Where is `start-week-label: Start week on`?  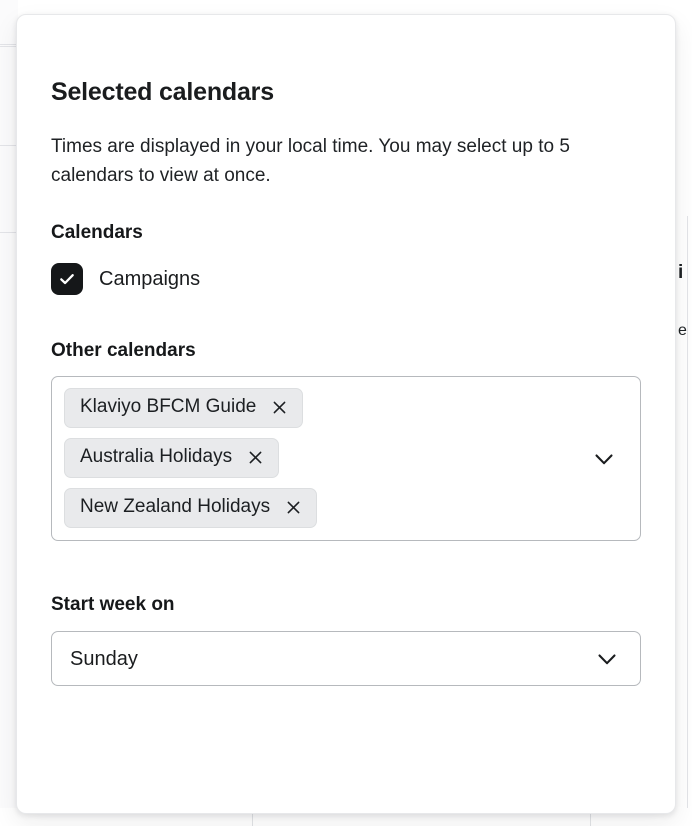 start-week-label: Start week on is located at coordinates (113, 605).